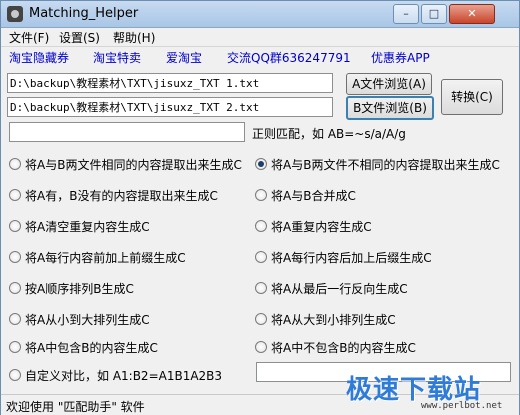 Image resolution: width=520 pixels, height=415 pixels. Describe the element at coordinates (127, 132) in the screenshot. I see `regex-input` at that location.